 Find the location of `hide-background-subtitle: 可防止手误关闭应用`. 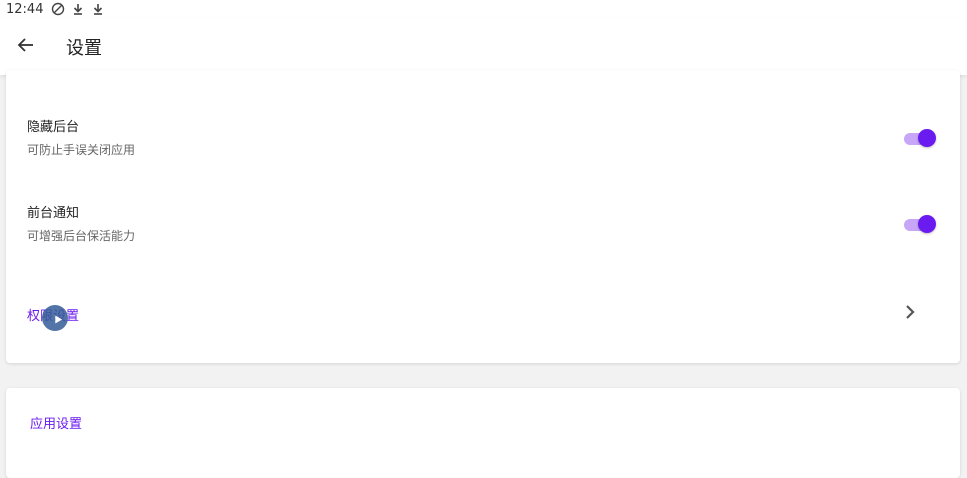

hide-background-subtitle: 可防止手误关闭应用 is located at coordinates (81, 150).